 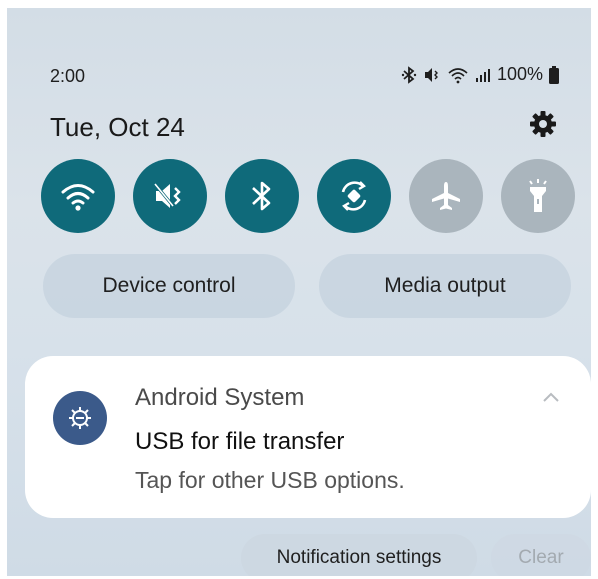 What do you see at coordinates (240, 441) in the screenshot?
I see `notification-title: USB for file transfer` at bounding box center [240, 441].